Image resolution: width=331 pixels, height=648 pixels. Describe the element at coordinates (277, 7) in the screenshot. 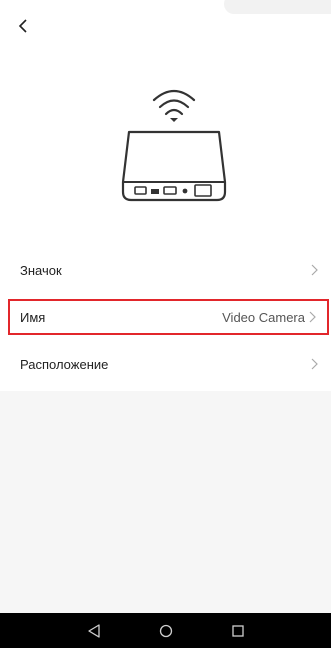

I see `status-pill` at that location.